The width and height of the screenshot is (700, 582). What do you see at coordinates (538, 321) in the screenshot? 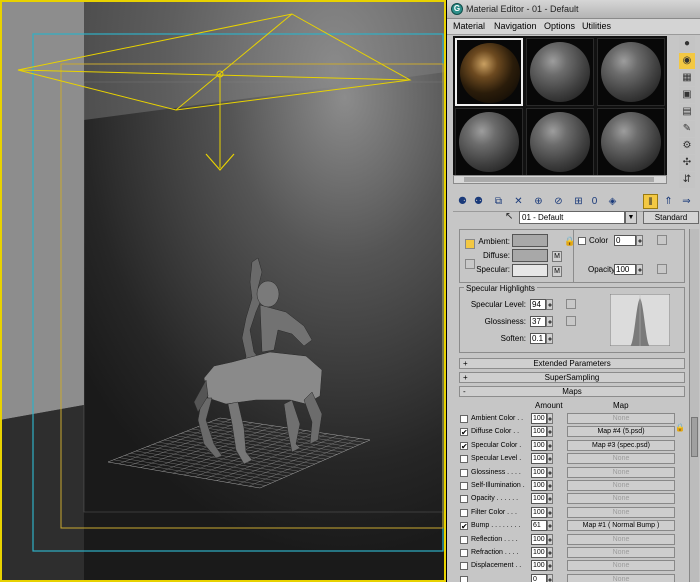
I see `glossiness-spinner: 37` at bounding box center [538, 321].